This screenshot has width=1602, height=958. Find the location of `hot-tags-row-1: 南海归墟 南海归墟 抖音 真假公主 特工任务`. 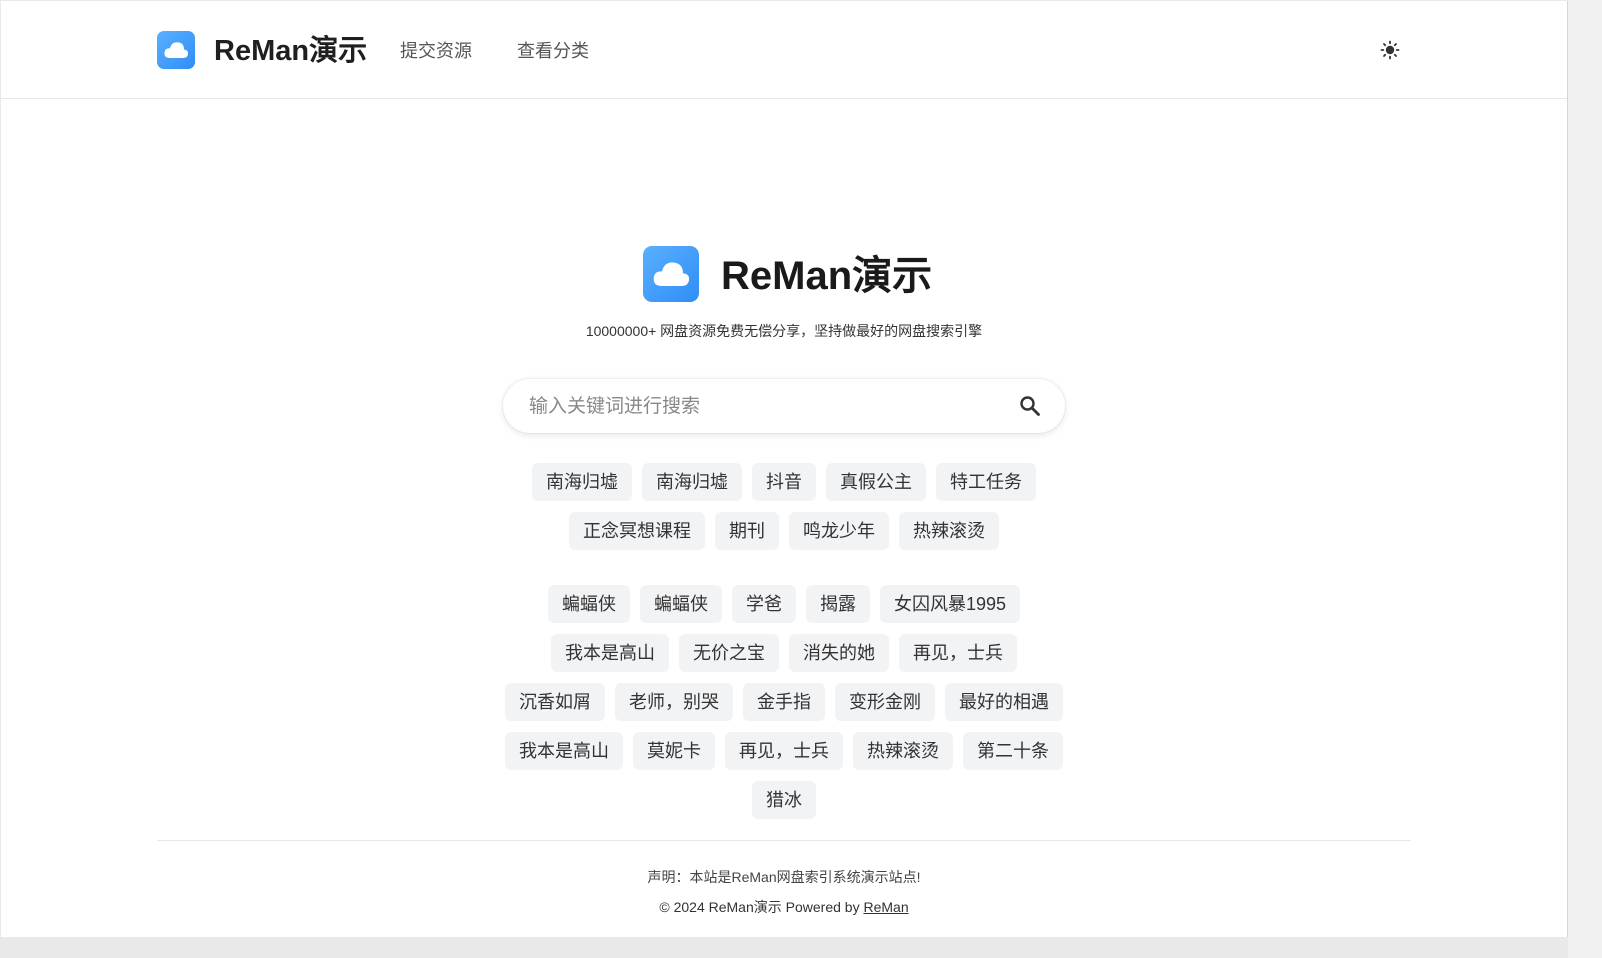

hot-tags-row-1: 南海归墟 南海归墟 抖音 真假公主 特工任务 is located at coordinates (784, 483).